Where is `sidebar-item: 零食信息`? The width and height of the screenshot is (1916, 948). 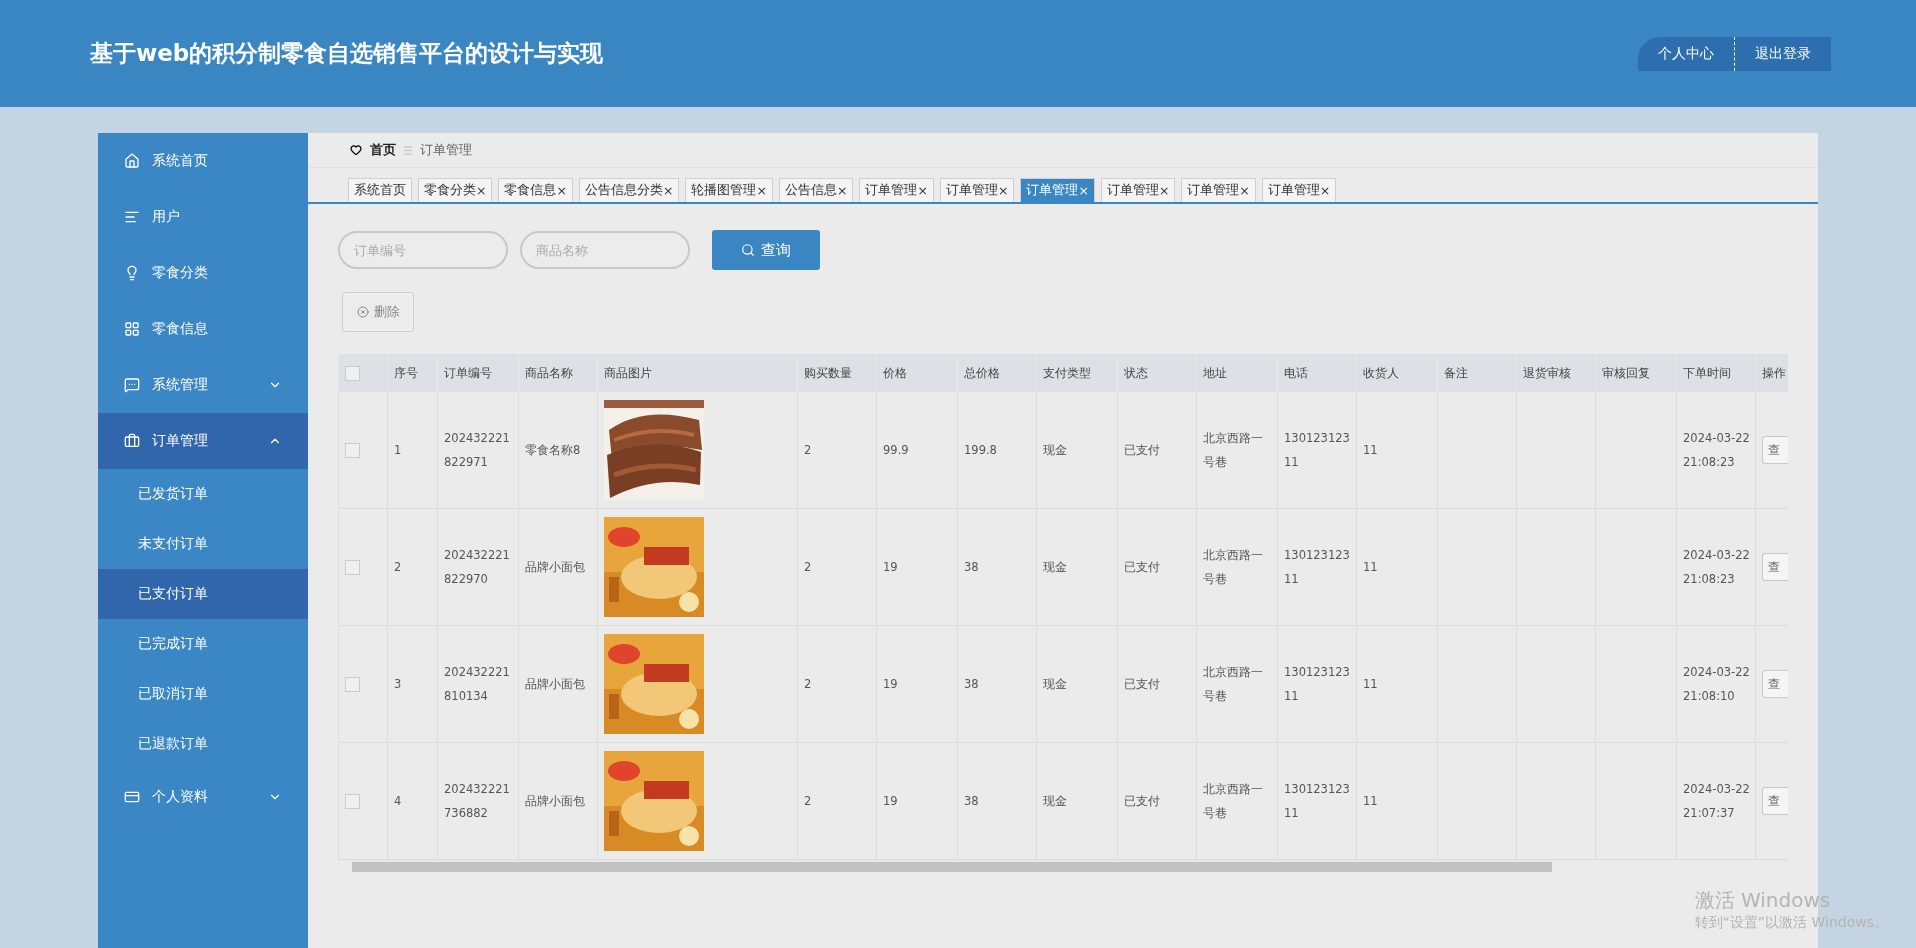
sidebar-item: 零食信息 is located at coordinates (203, 329).